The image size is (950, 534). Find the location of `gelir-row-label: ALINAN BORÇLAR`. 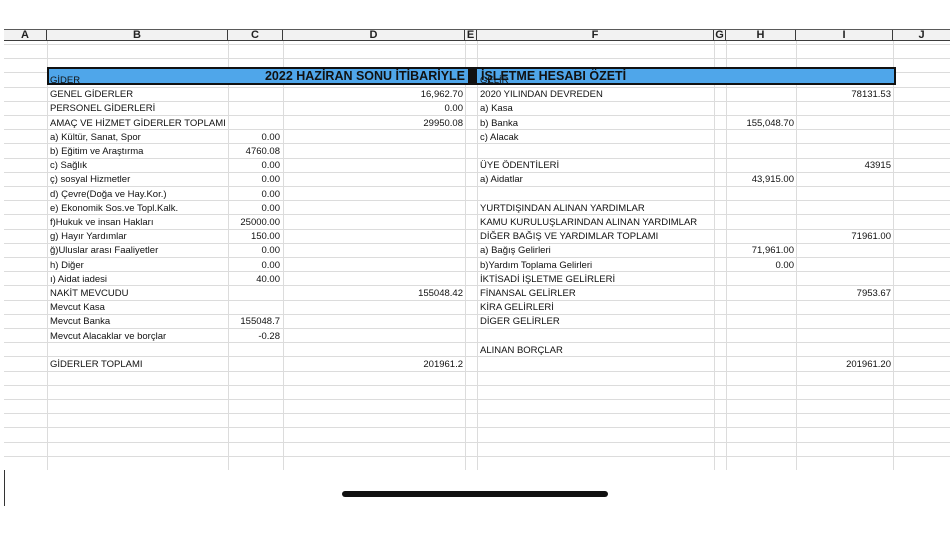

gelir-row-label: ALINAN BORÇLAR is located at coordinates (596, 351).